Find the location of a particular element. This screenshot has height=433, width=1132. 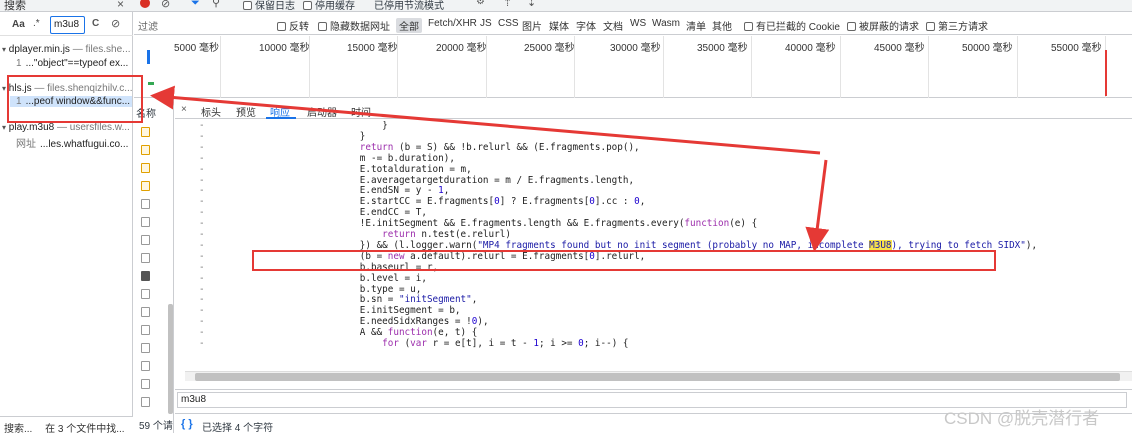

annotation-arrow-left is located at coordinates (485, 120).